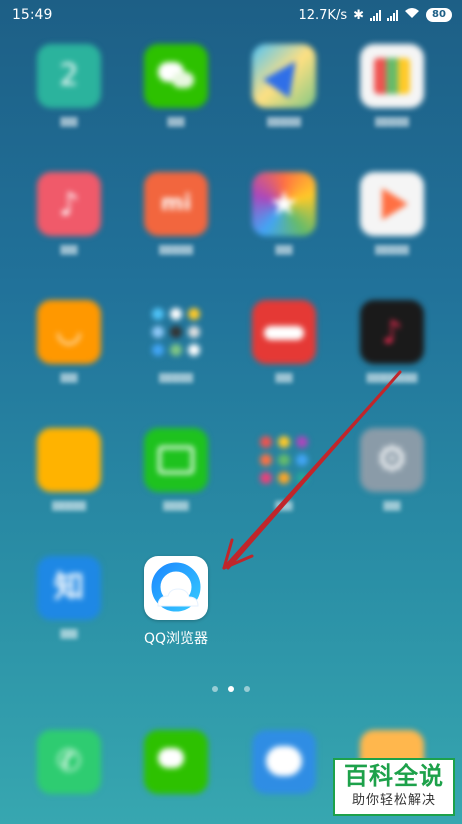  Describe the element at coordinates (284, 204) in the screenshot. I see `star-icon: ★` at that location.